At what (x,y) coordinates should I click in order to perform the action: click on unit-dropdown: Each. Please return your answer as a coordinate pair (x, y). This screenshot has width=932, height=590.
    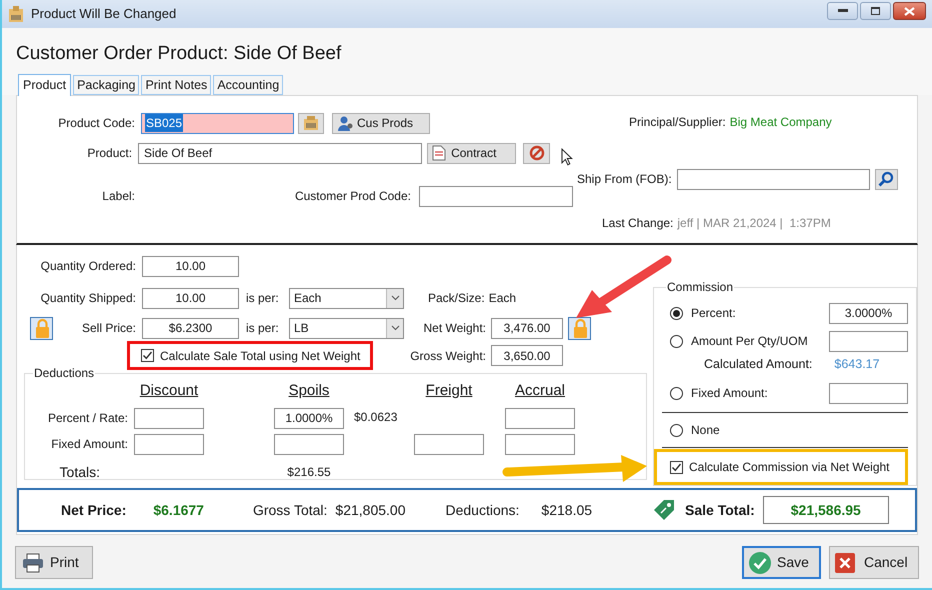
    Looking at the image, I should click on (346, 298).